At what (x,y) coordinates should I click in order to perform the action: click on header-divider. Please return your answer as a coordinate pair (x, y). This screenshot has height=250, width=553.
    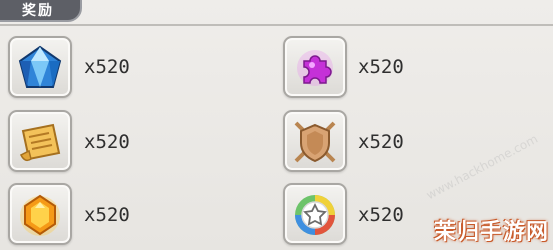
    Looking at the image, I should click on (276, 25).